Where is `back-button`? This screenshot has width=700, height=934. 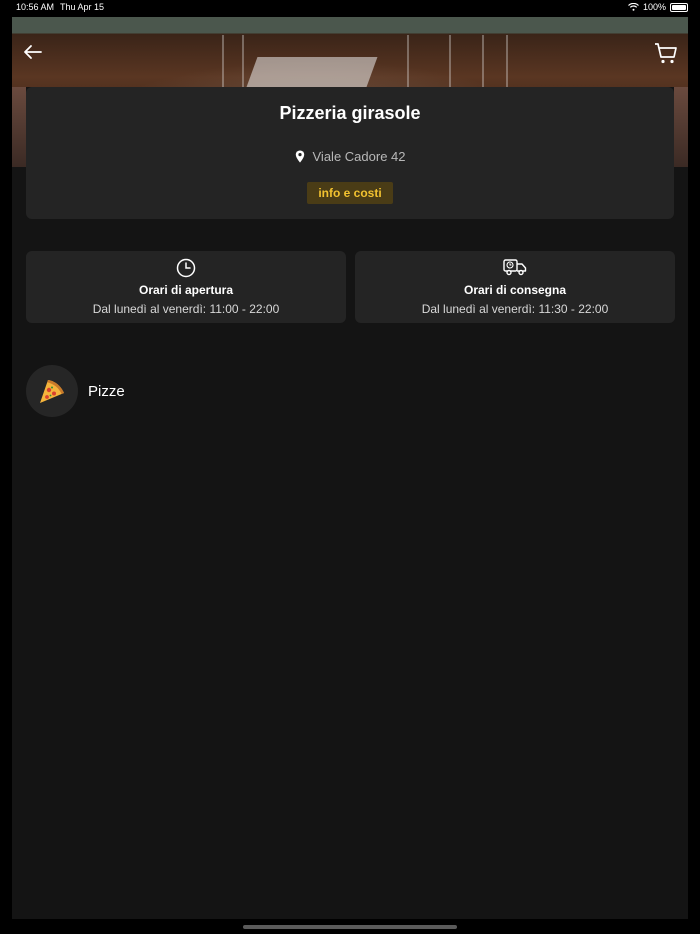 back-button is located at coordinates (33, 52).